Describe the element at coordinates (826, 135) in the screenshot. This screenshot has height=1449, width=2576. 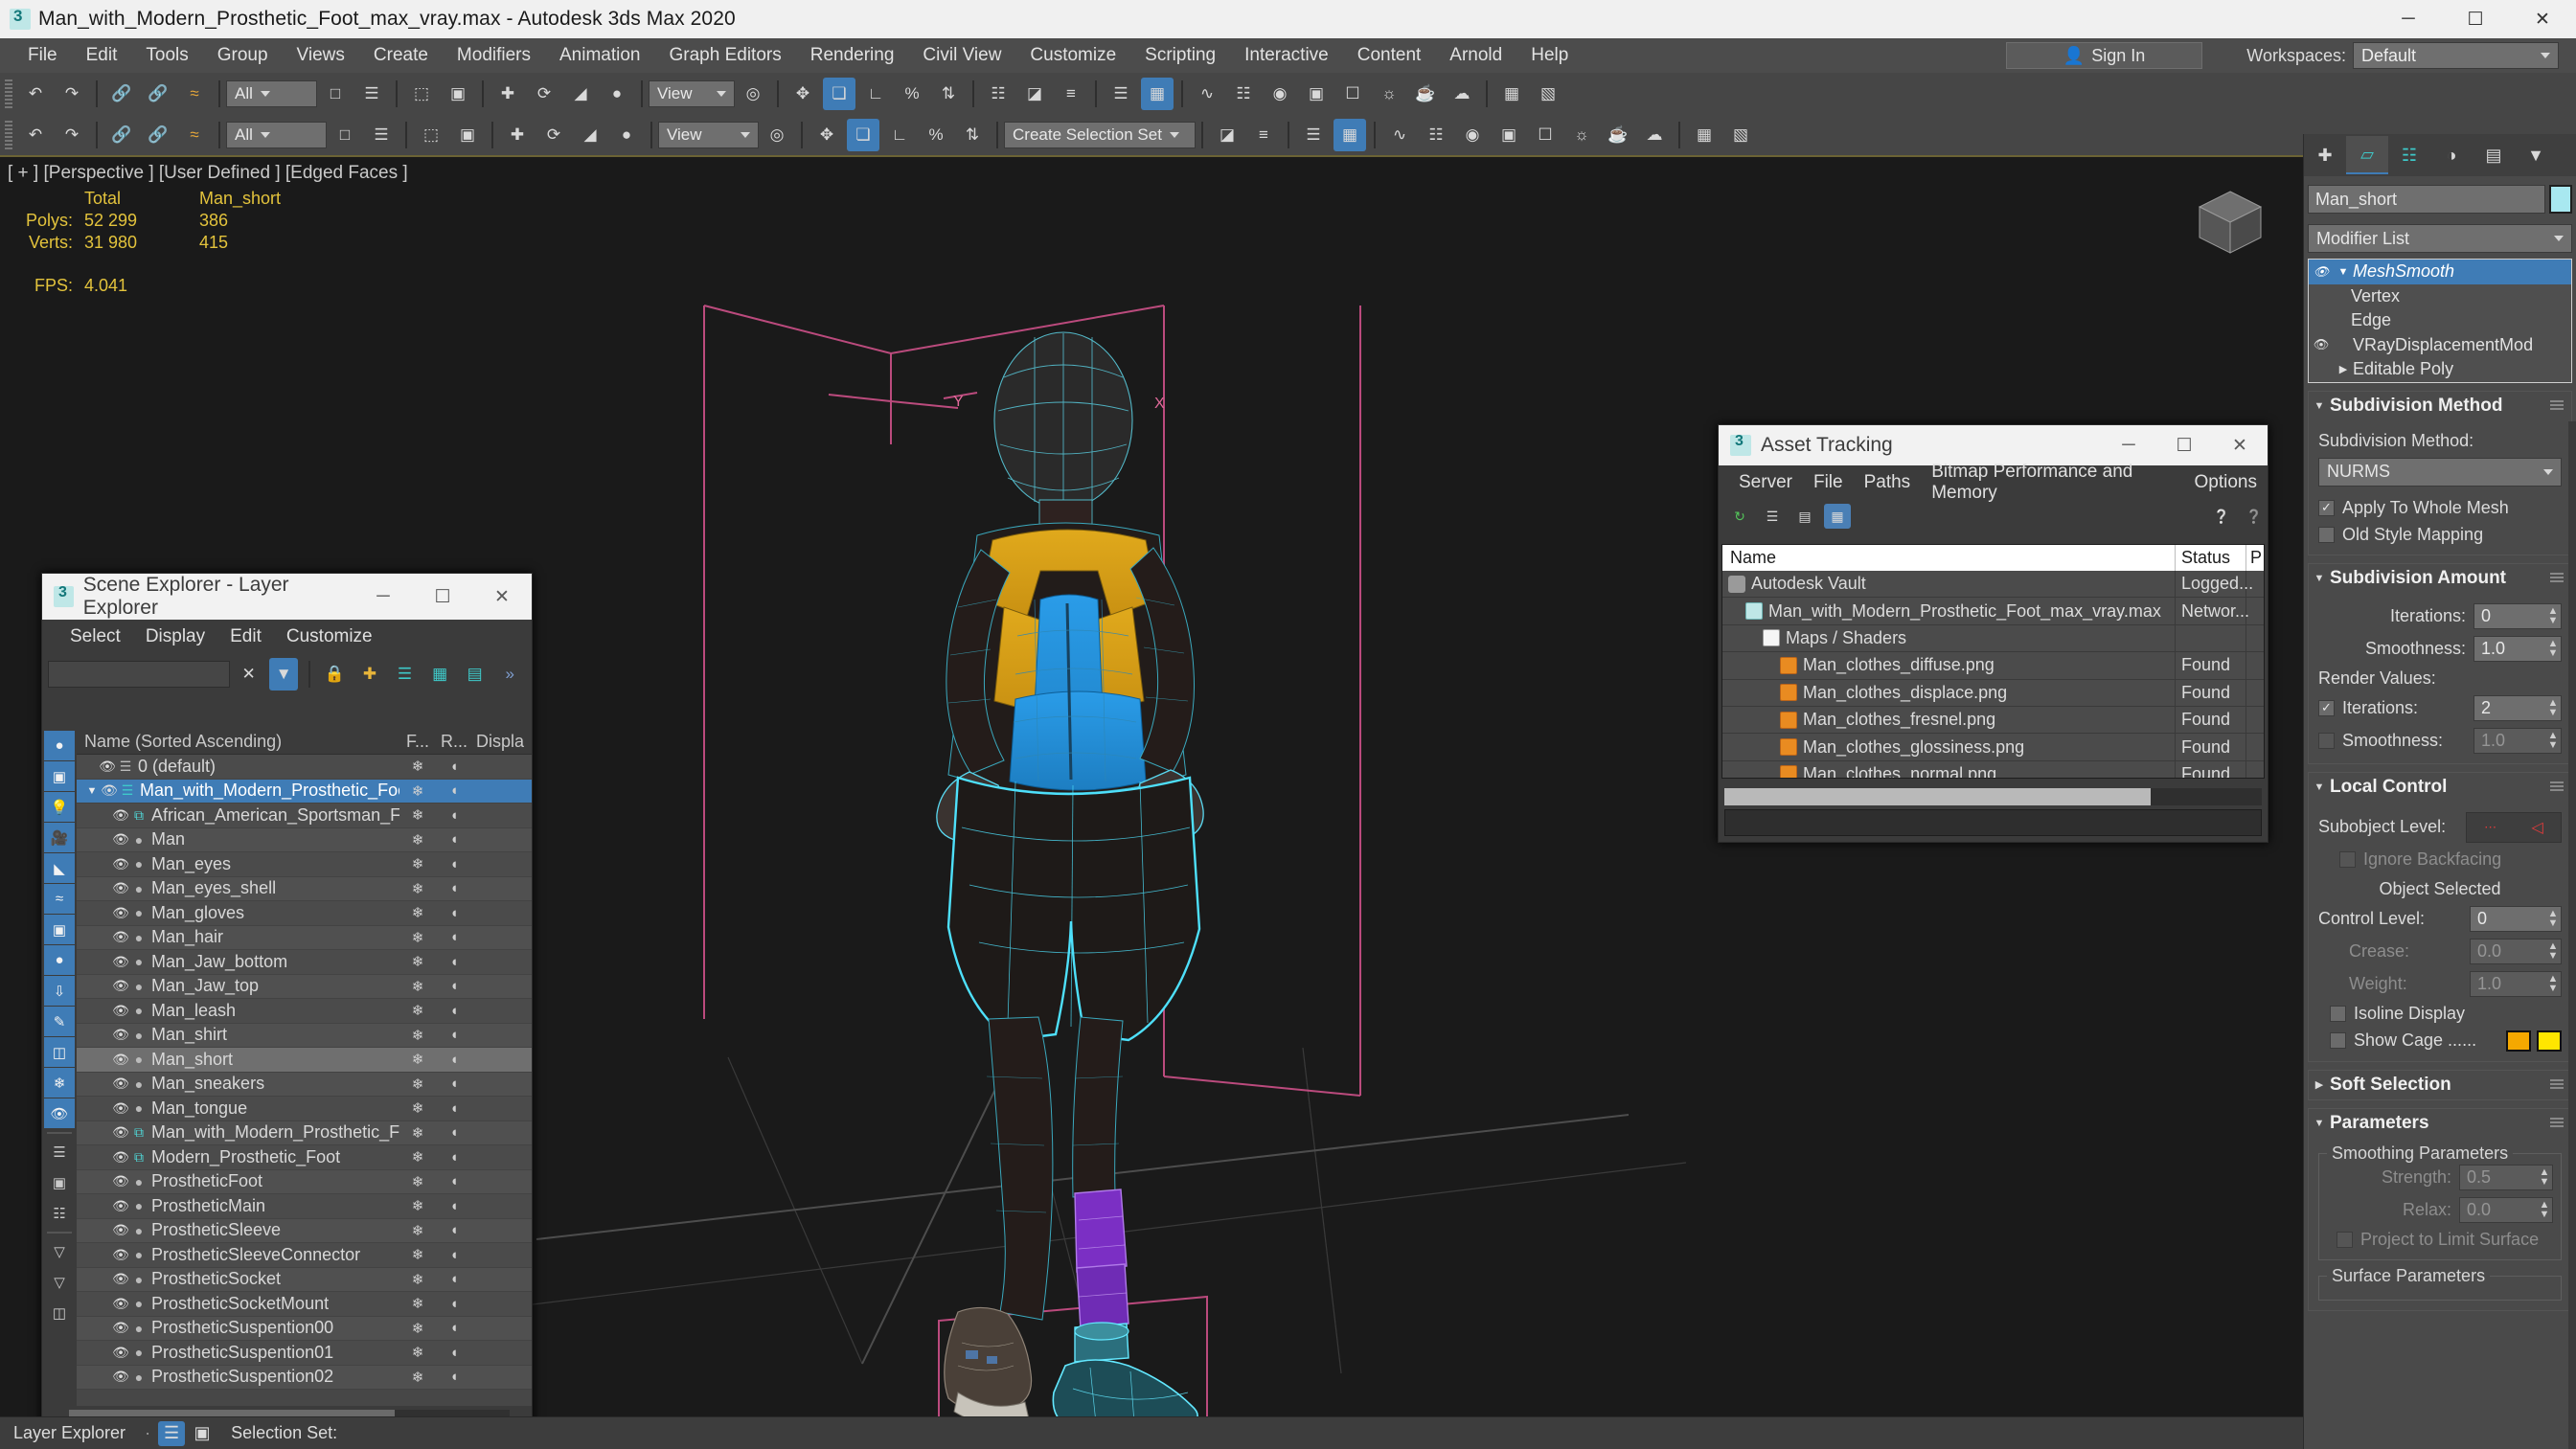
I see `manipulate-icon: ✥` at that location.